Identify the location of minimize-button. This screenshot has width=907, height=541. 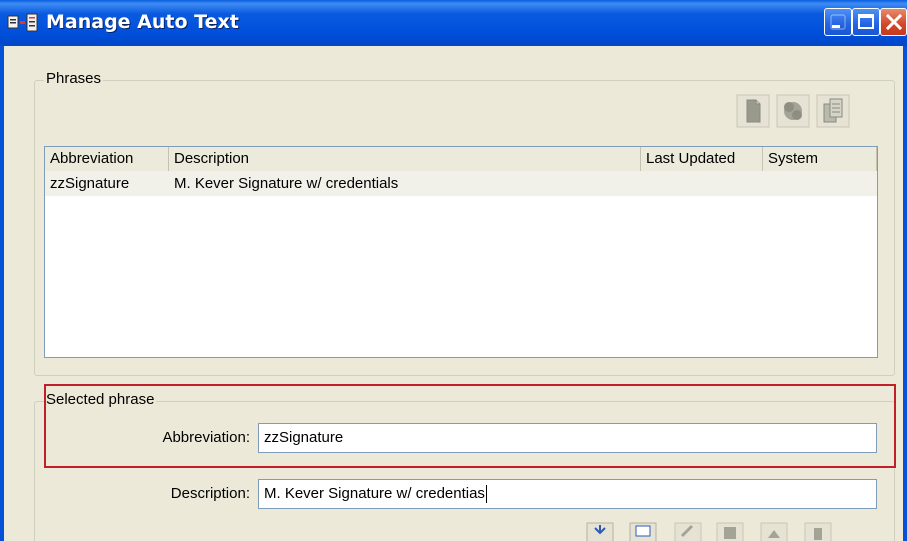
(838, 22).